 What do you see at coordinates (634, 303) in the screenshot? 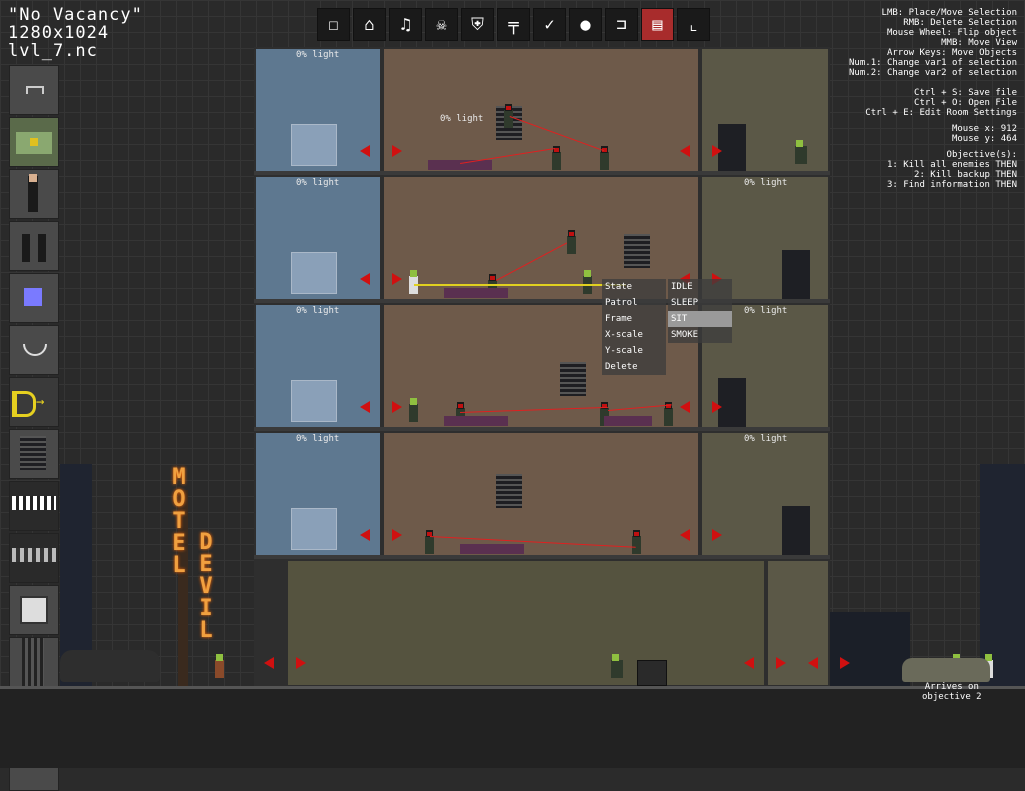
I see `context-menu-item: Patrol` at bounding box center [634, 303].